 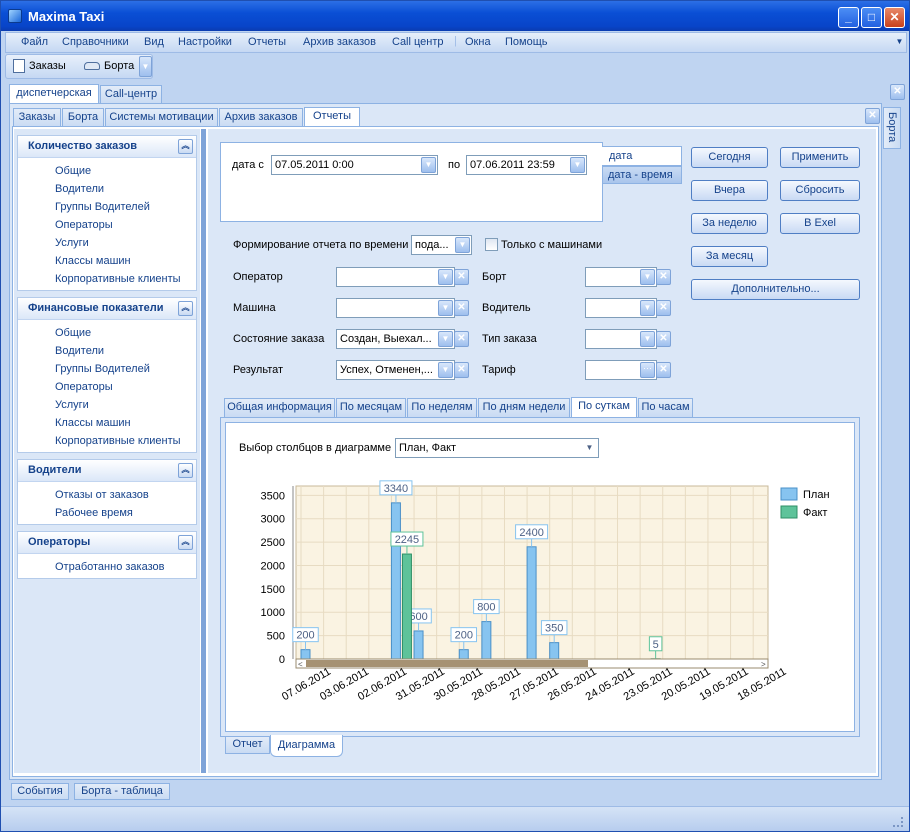 What do you see at coordinates (279, 407) in the screenshot?
I see `tab-general-info: Общая информация` at bounding box center [279, 407].